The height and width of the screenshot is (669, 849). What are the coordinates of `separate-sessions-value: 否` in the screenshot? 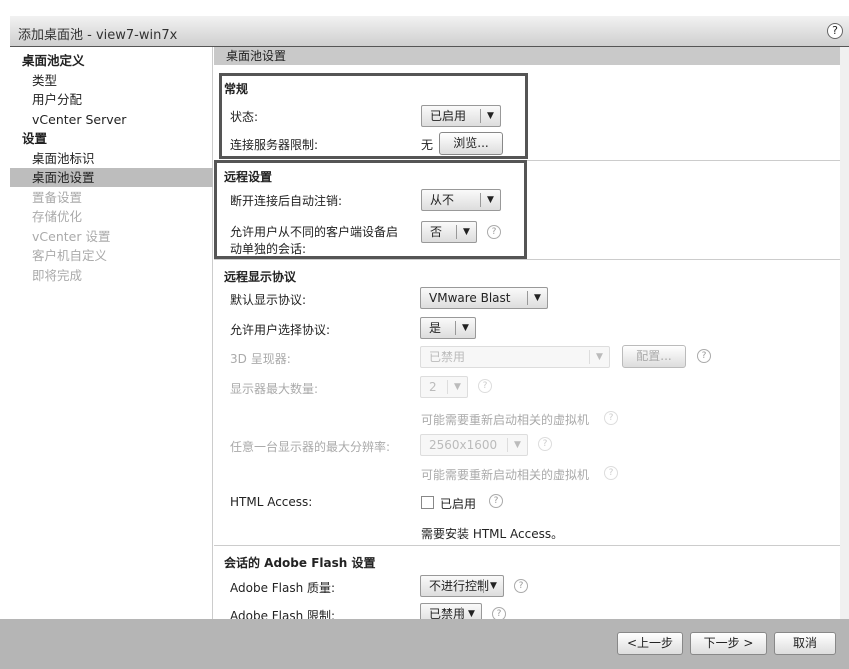 It's located at (436, 232).